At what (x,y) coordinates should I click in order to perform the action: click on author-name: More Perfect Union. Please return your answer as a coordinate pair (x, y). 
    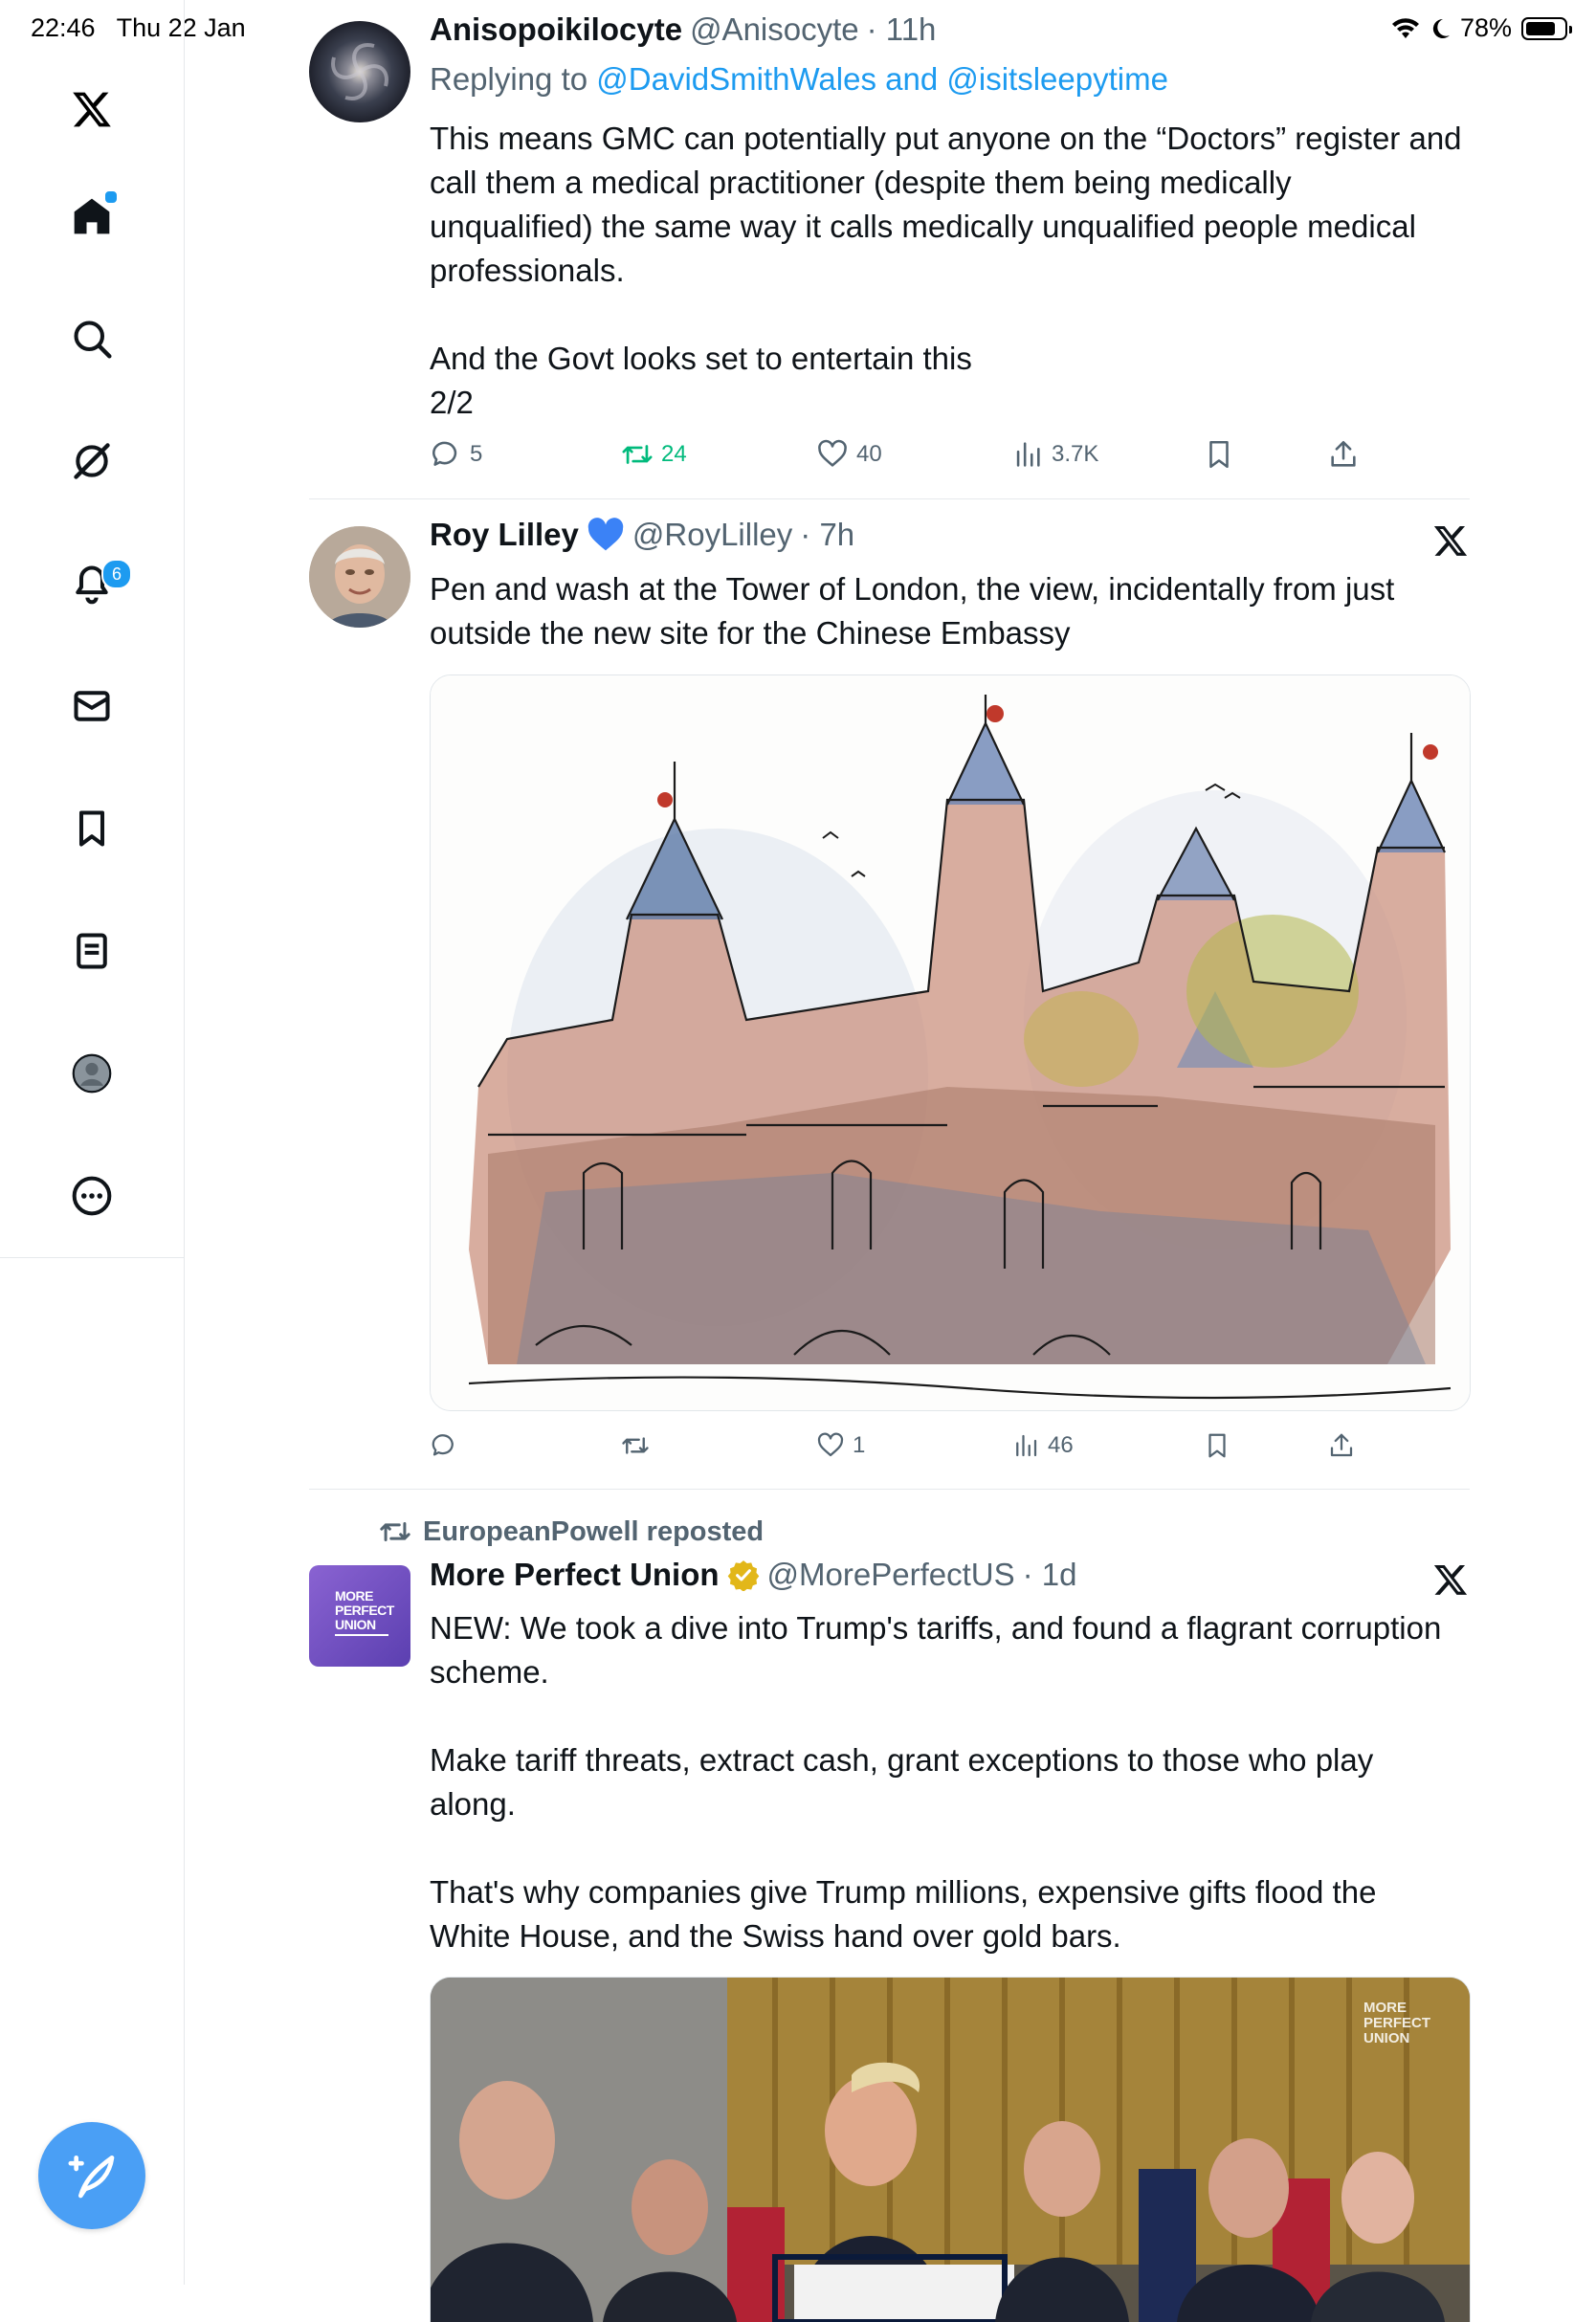
    Looking at the image, I should click on (575, 1575).